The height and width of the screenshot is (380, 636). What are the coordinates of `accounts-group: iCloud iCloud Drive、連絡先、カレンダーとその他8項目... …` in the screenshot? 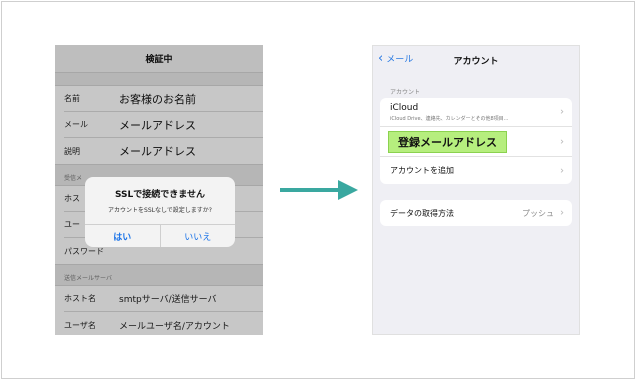 It's located at (476, 141).